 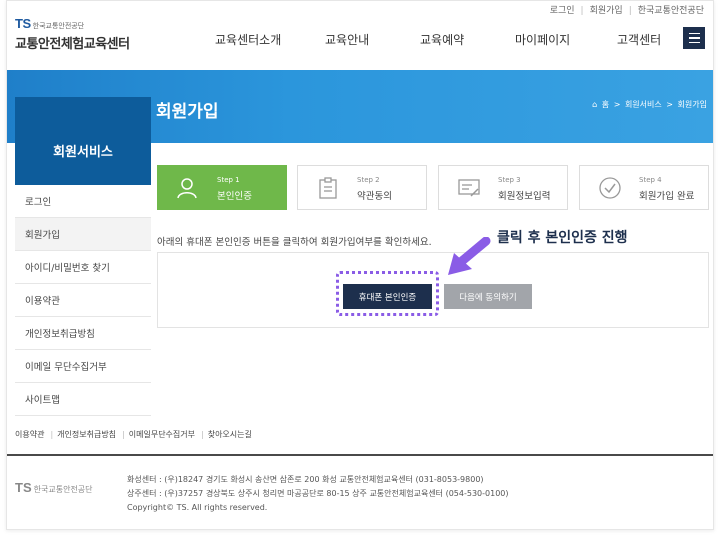 What do you see at coordinates (639, 39) in the screenshot?
I see `nav-item-support: 고객센터` at bounding box center [639, 39].